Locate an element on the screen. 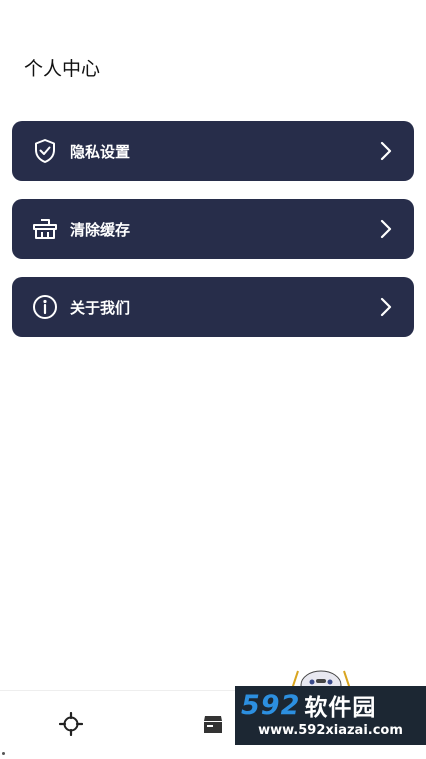 This screenshot has width=426, height=759. menu-item-label: 隐私设置 is located at coordinates (100, 151).